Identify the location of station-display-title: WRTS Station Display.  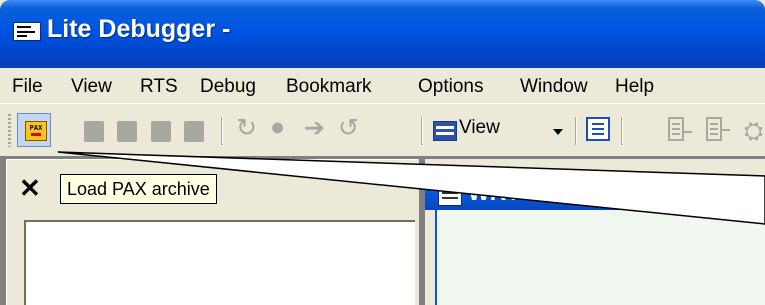
(588, 192).